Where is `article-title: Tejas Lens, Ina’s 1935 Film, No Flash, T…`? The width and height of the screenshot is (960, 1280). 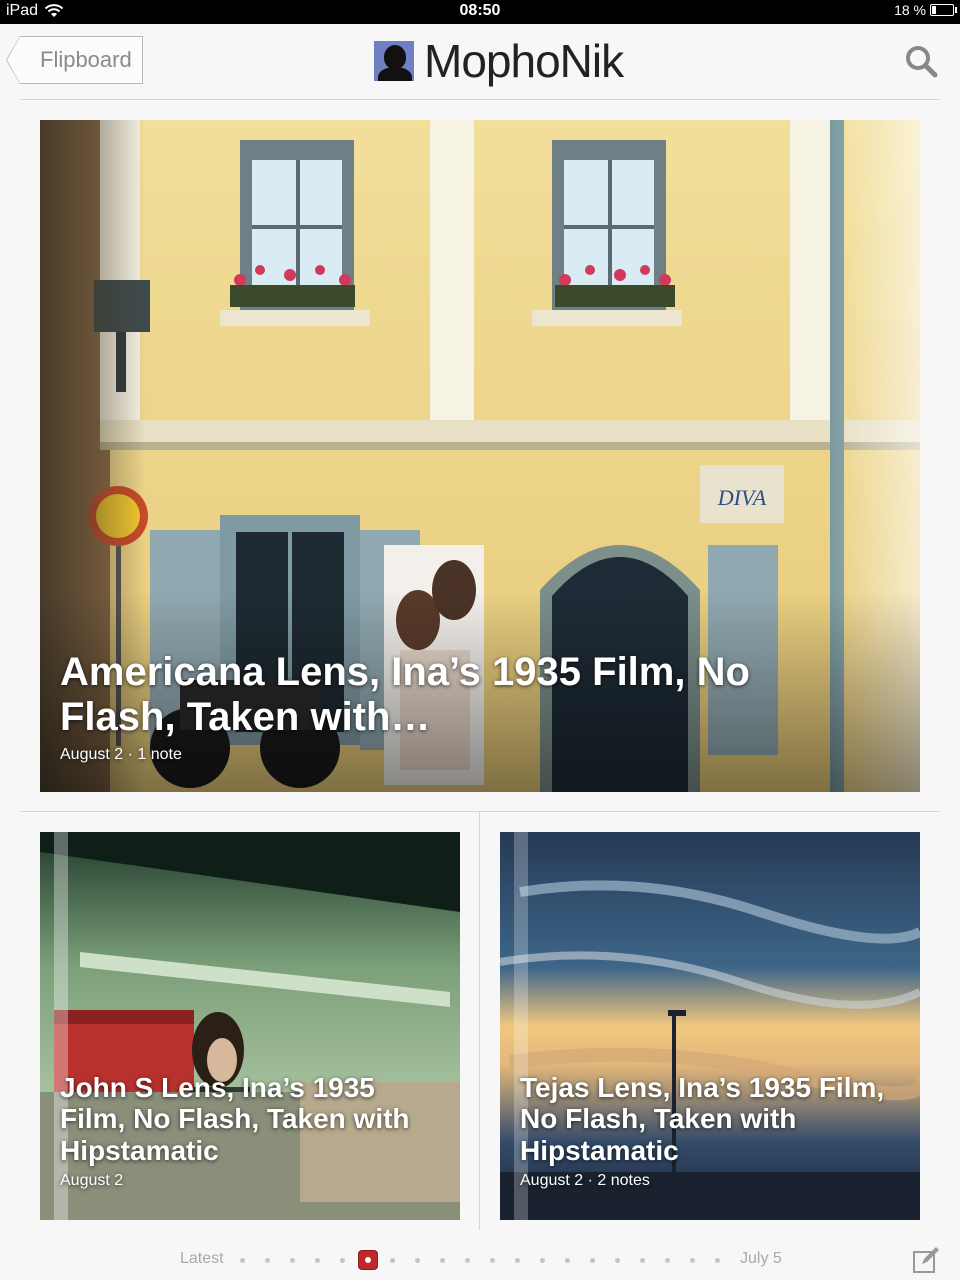 article-title: Tejas Lens, Ina’s 1935 Film, No Flash, T… is located at coordinates (710, 1119).